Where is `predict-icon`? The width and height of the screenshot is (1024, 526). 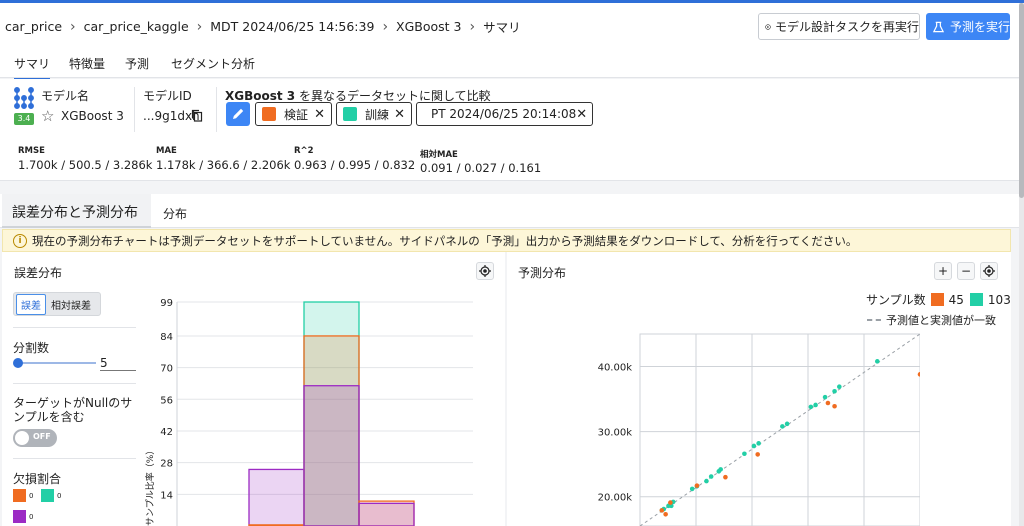
predict-icon is located at coordinates (938, 26).